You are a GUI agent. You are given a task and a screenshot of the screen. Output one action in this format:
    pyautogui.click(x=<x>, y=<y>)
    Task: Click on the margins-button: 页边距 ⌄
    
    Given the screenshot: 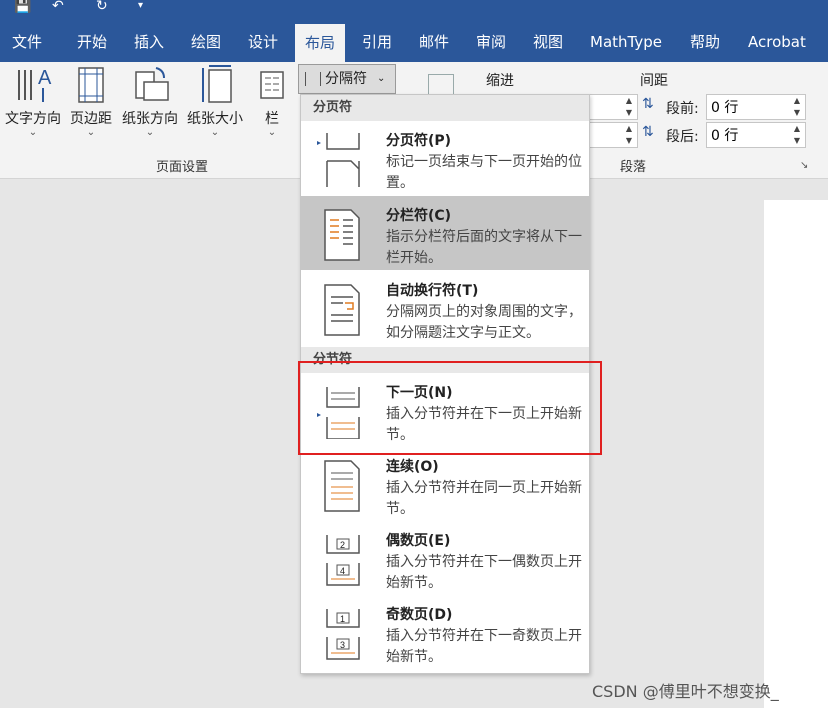 What is the action you would take?
    pyautogui.click(x=91, y=100)
    